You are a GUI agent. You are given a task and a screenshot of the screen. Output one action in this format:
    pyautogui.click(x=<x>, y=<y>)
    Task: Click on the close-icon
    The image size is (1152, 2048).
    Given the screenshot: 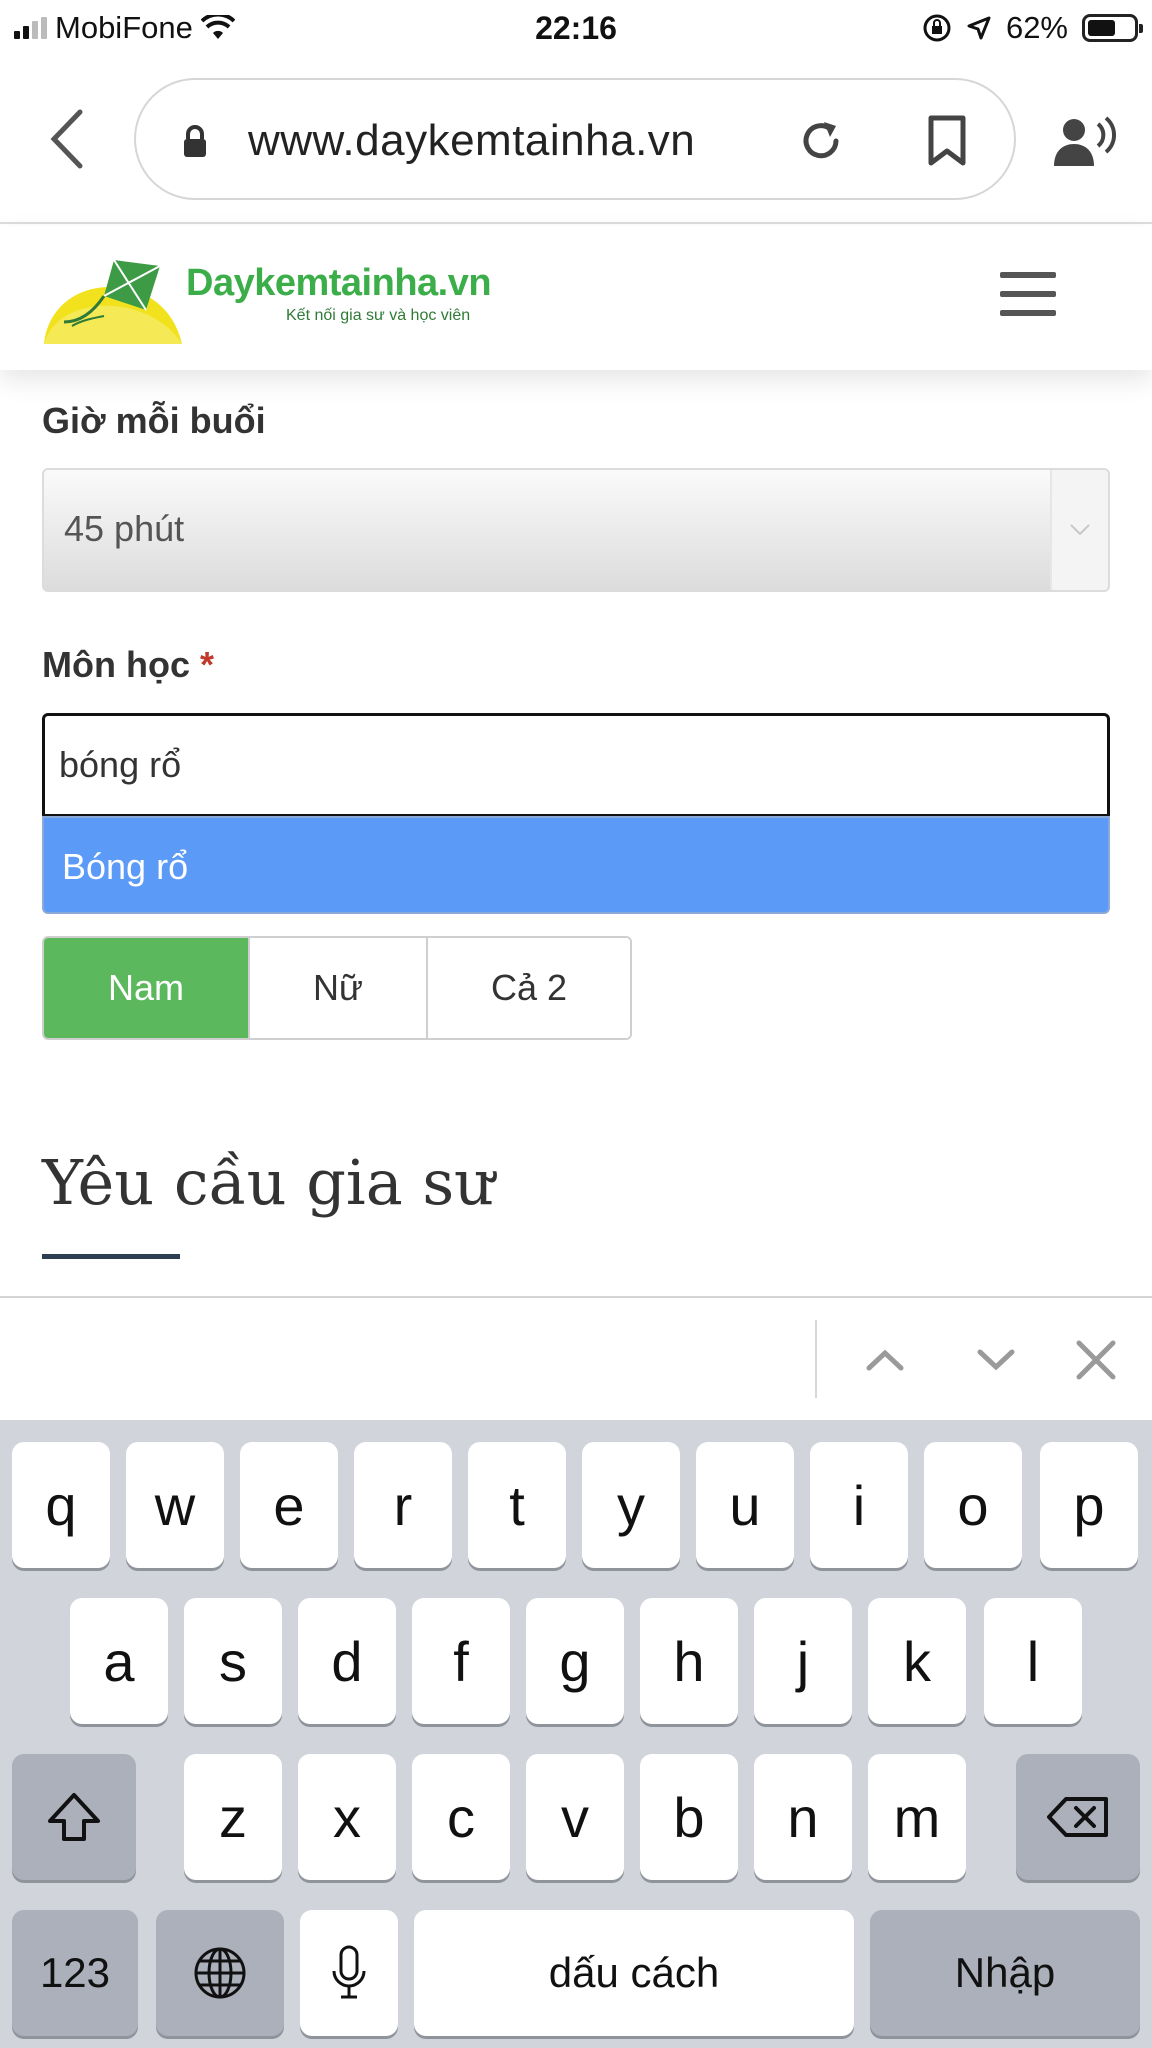 What is the action you would take?
    pyautogui.click(x=1096, y=1360)
    